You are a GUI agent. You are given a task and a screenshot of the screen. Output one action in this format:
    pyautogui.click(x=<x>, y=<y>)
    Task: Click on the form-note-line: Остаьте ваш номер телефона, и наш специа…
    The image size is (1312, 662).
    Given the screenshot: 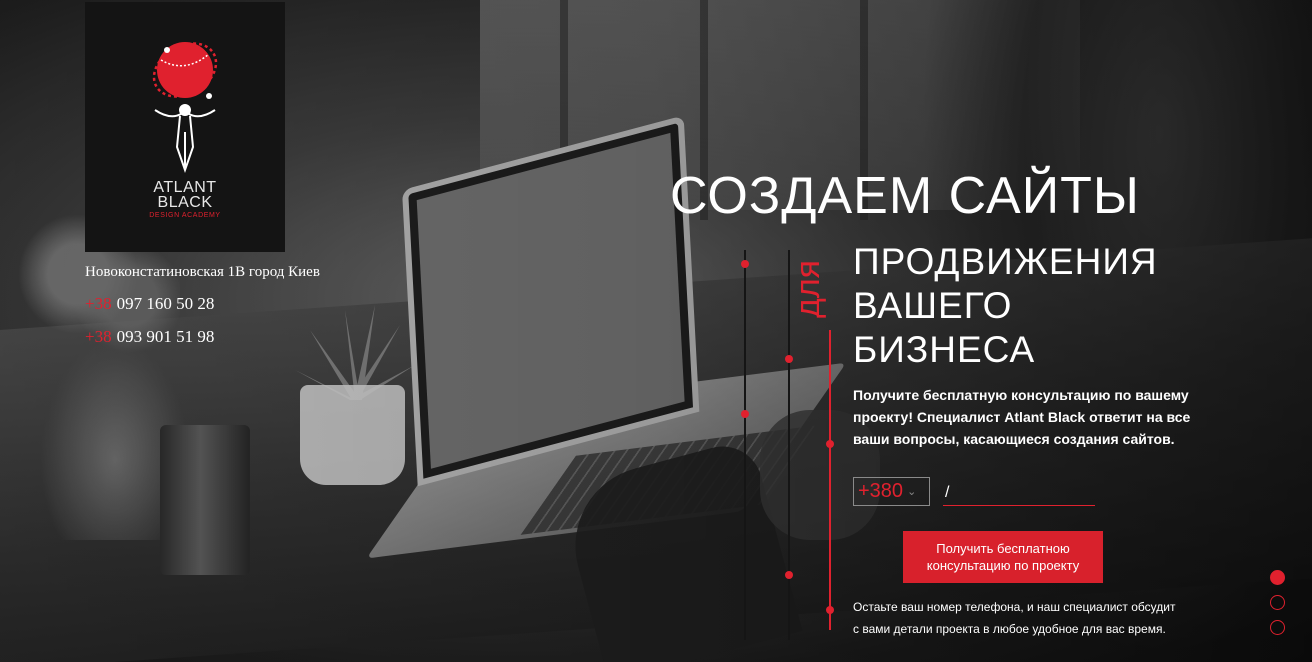 What is the action you would take?
    pyautogui.click(x=1014, y=607)
    